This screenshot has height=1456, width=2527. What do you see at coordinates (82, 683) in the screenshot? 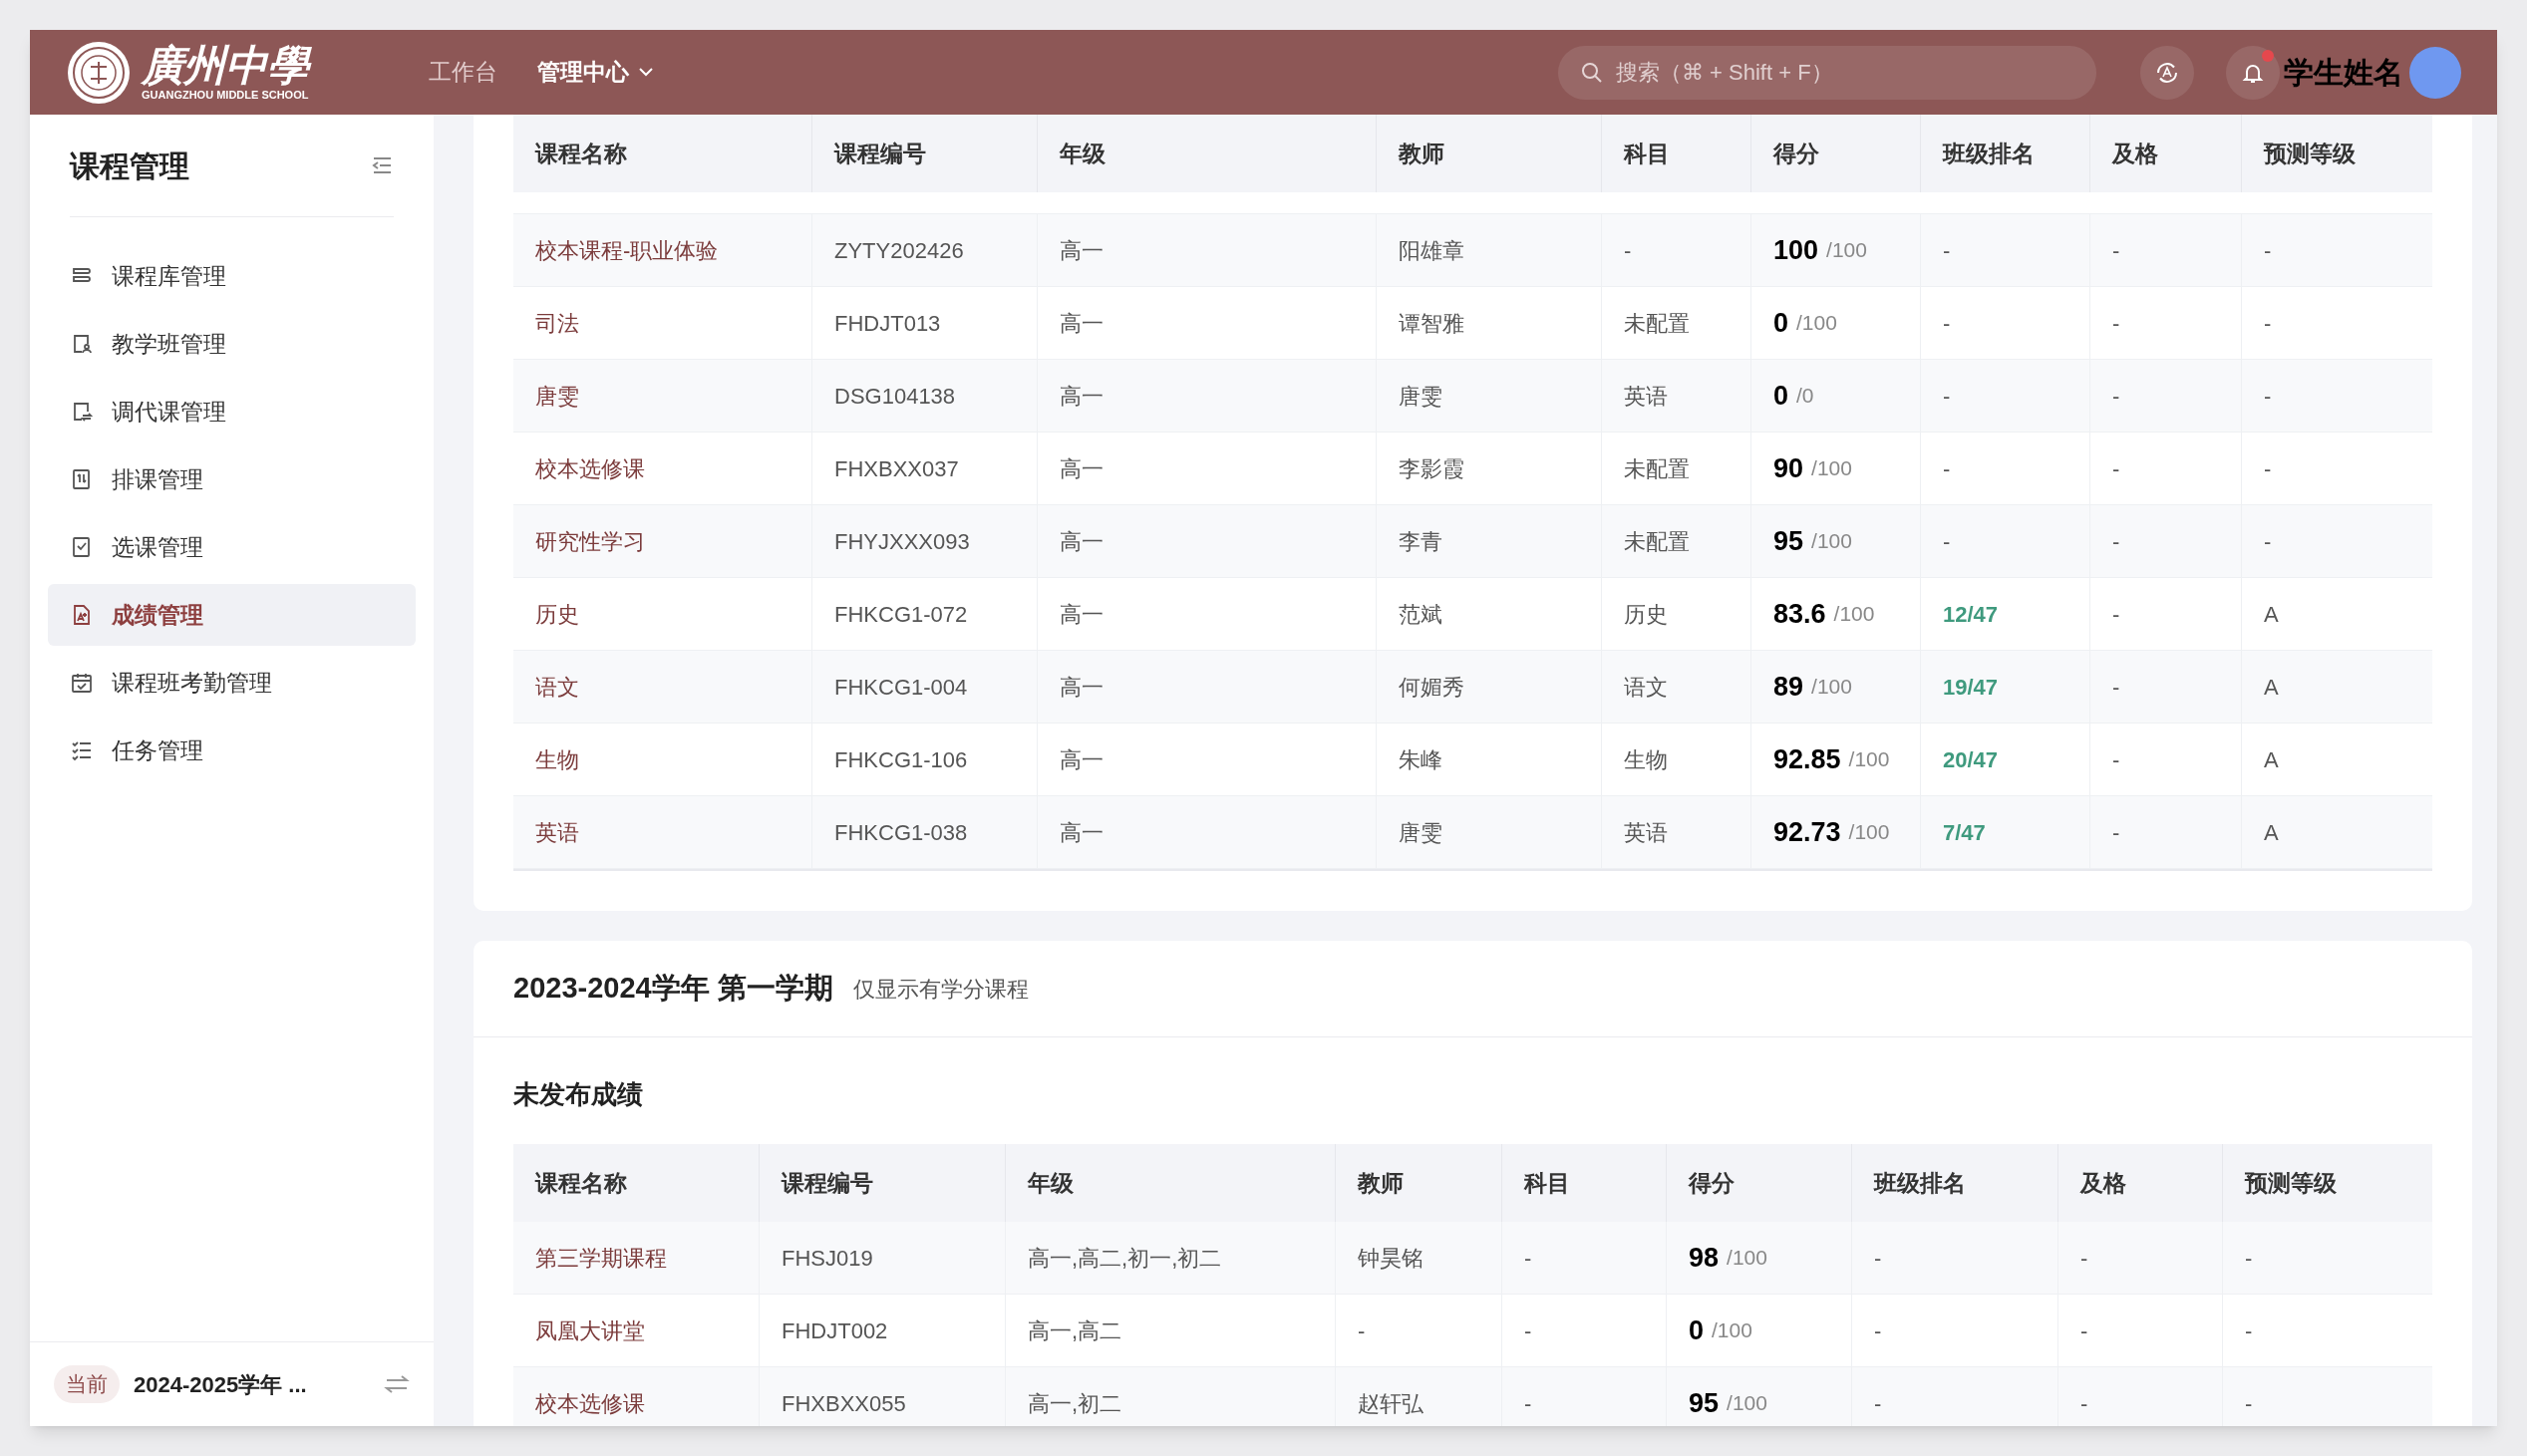
I see `calendar-check-icon` at bounding box center [82, 683].